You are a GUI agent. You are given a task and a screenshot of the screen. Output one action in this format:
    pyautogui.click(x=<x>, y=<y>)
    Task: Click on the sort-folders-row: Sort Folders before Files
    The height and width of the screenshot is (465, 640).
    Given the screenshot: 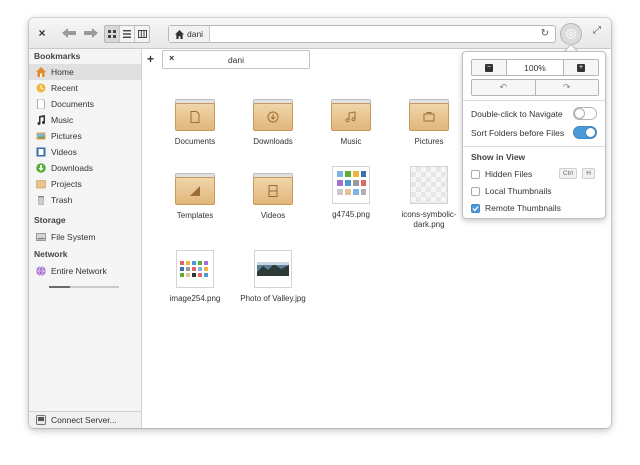 What is the action you would take?
    pyautogui.click(x=534, y=133)
    